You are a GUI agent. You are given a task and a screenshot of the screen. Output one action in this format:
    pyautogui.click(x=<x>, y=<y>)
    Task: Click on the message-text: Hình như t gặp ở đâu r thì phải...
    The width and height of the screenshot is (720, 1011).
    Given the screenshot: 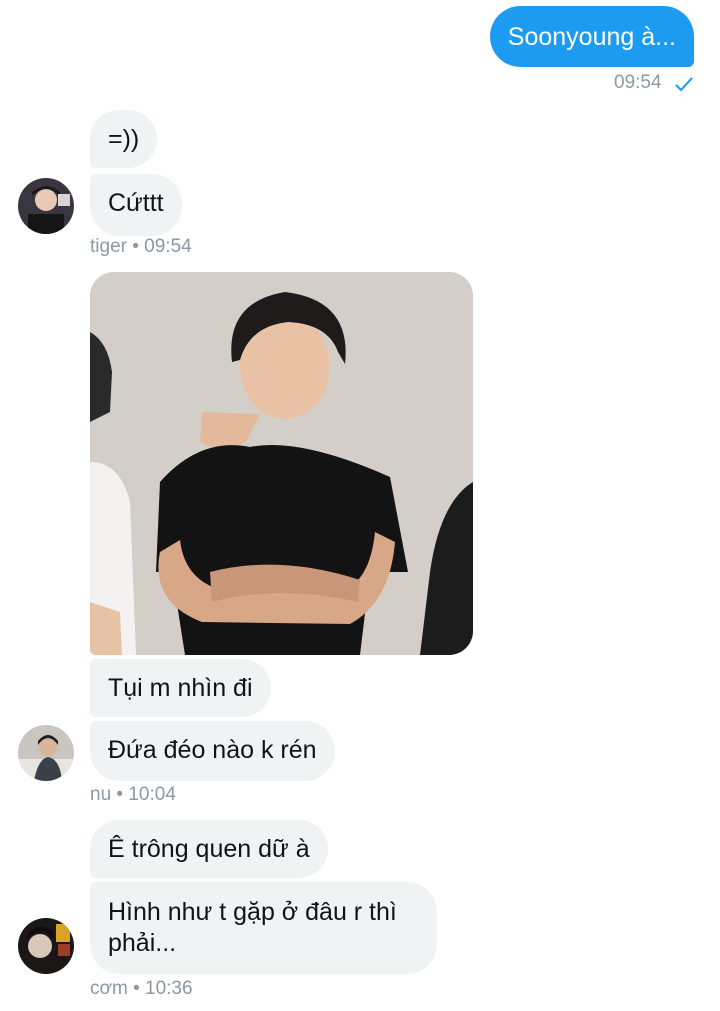 What is the action you would take?
    pyautogui.click(x=252, y=927)
    